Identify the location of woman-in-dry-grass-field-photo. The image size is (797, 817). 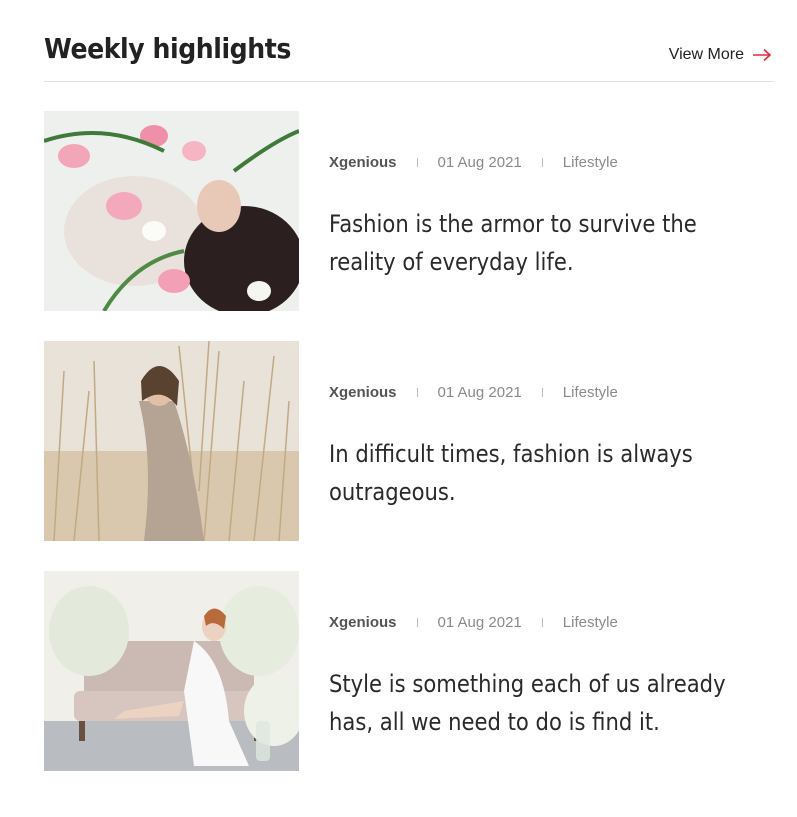
(171, 441).